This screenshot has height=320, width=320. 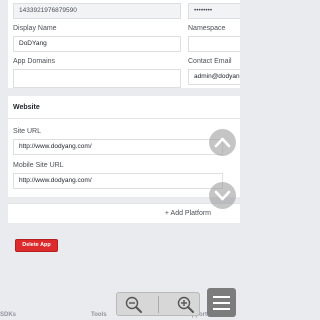 What do you see at coordinates (34, 61) in the screenshot?
I see `app-domains-label: App Domains` at bounding box center [34, 61].